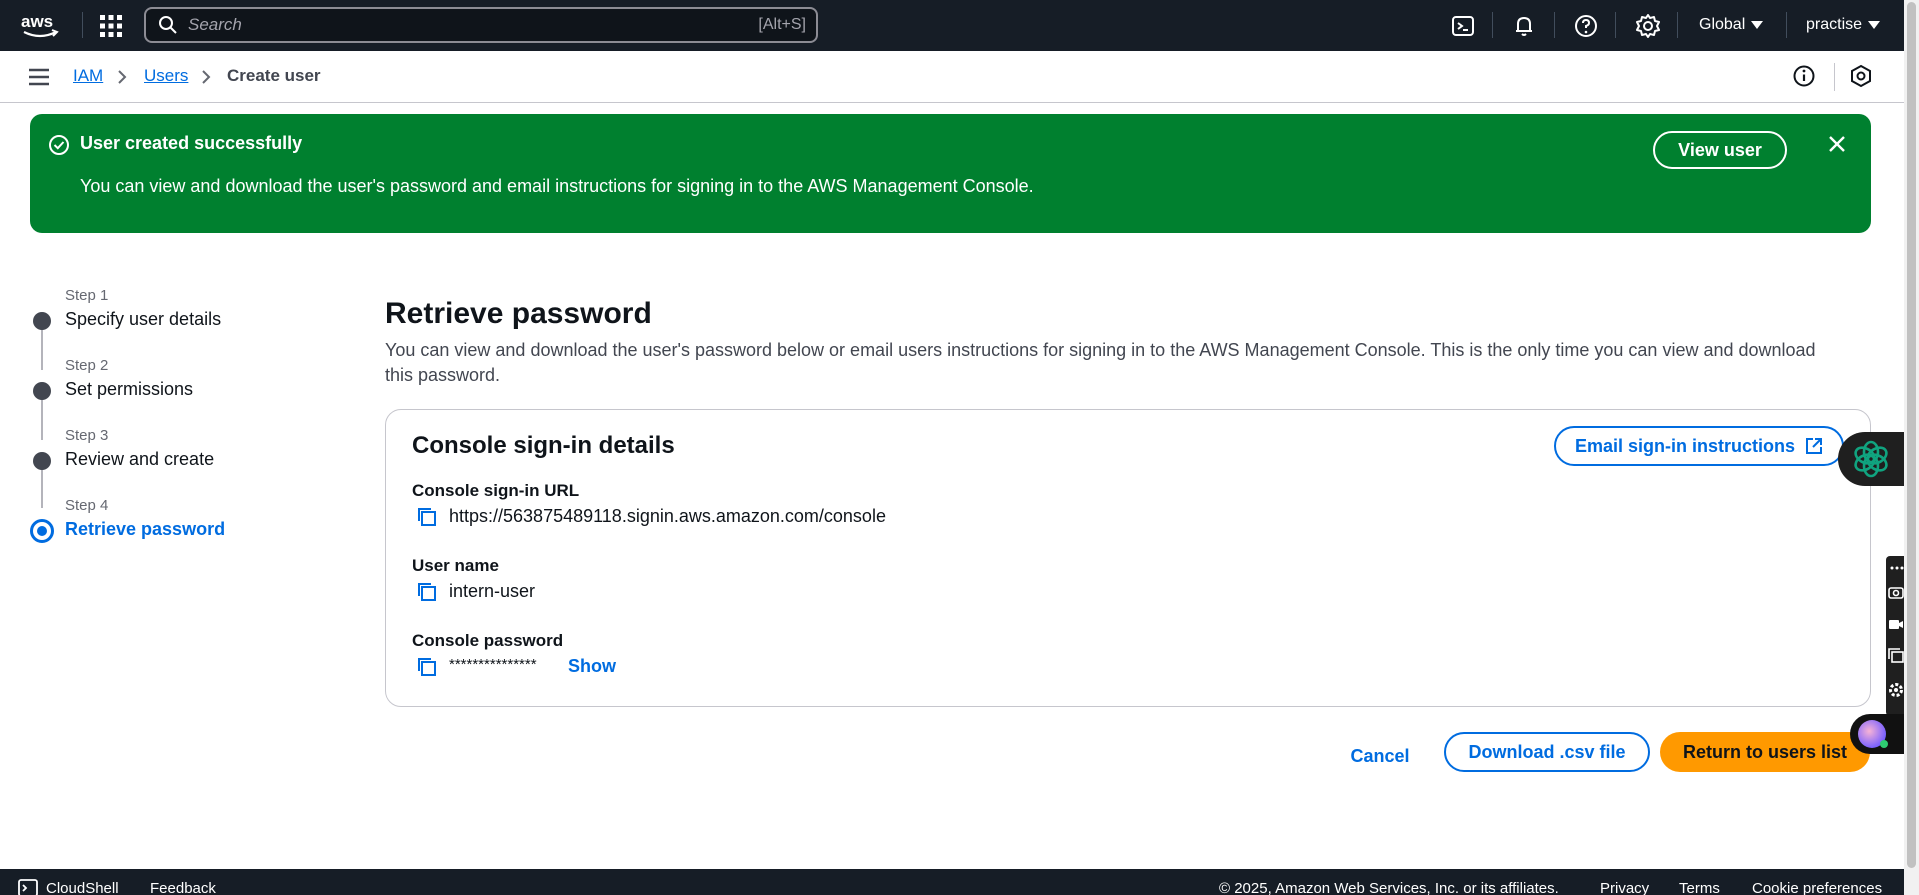  I want to click on camera-icon, so click(1896, 592).